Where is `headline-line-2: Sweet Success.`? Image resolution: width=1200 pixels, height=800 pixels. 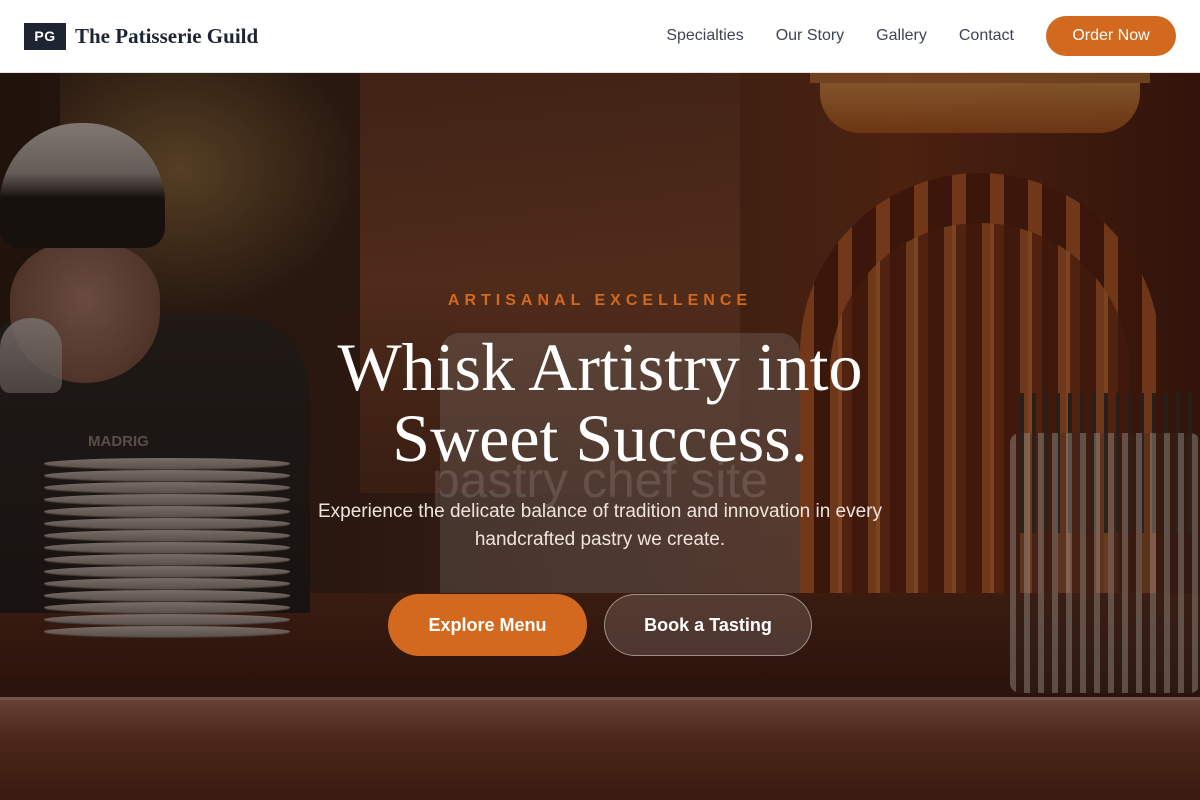
headline-line-2: Sweet Success. is located at coordinates (600, 438).